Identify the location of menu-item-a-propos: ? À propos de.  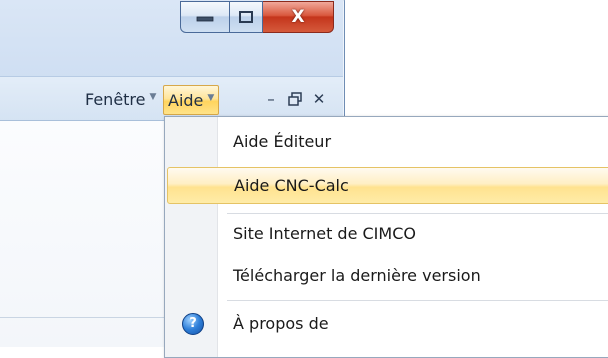
(387, 323).